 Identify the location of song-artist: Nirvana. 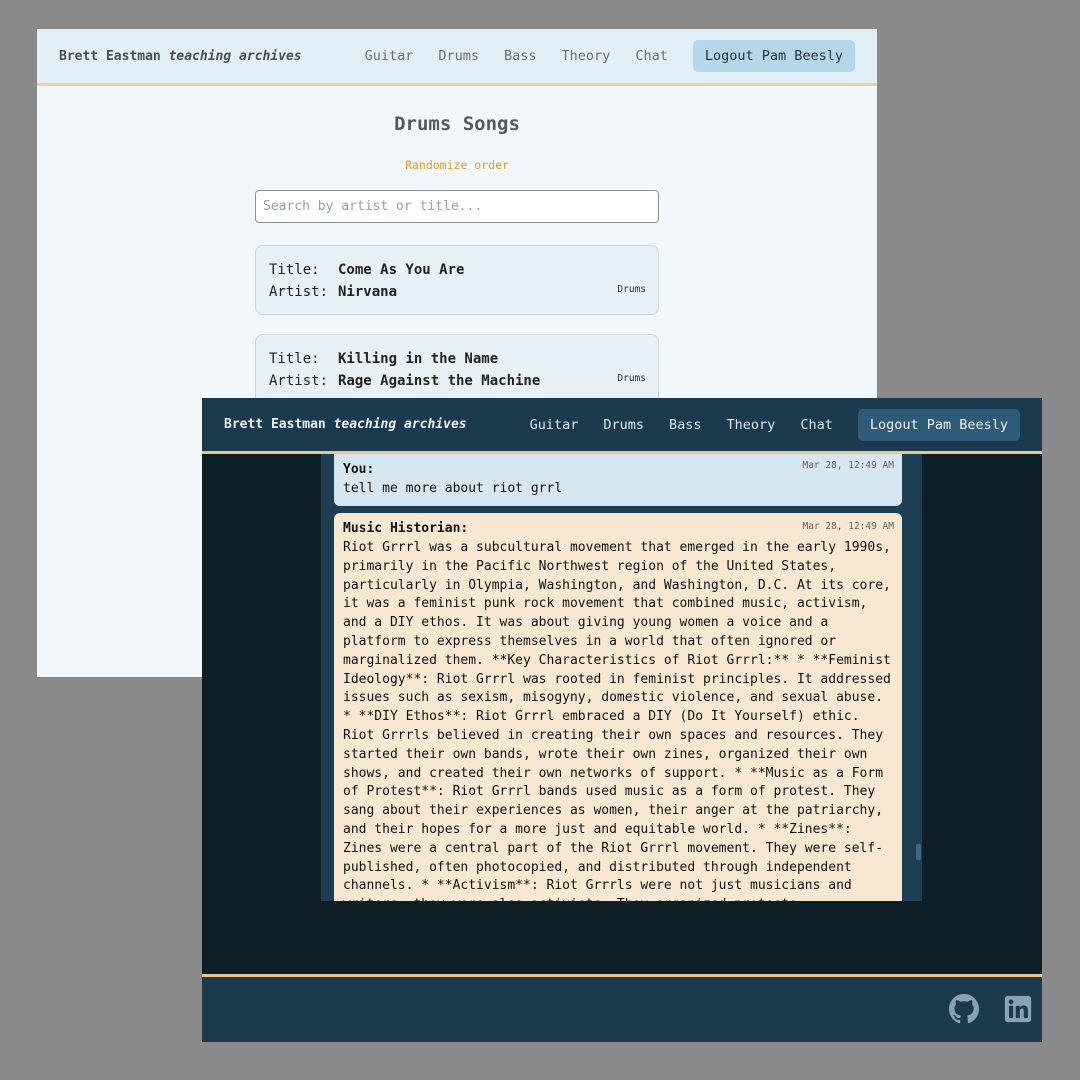
(368, 292).